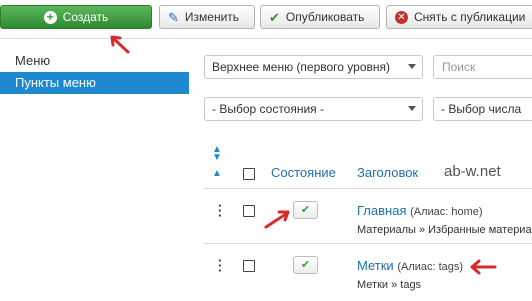 This screenshot has height=301, width=532. I want to click on edit-button-label: Изменить, so click(212, 17).